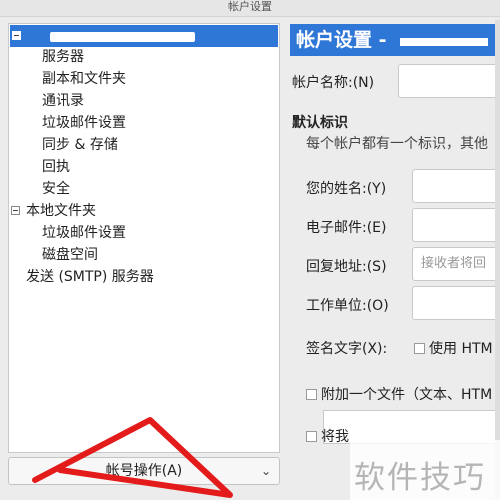 This screenshot has width=500, height=500. I want to click on tree-item-disk-space: 磁盘空间, so click(70, 255).